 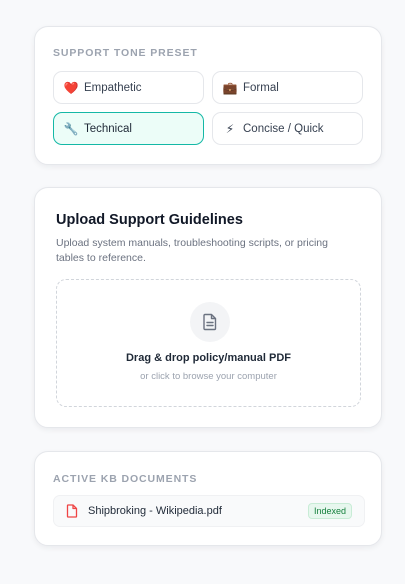 I want to click on status-badge: Indexed, so click(x=329, y=511).